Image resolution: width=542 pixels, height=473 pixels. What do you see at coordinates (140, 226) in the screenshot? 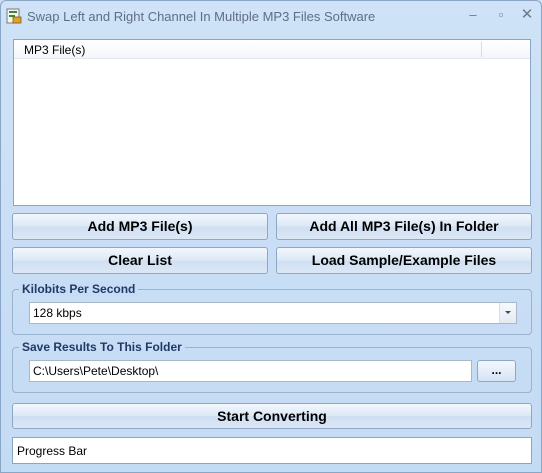
I see `add-mp3-files-button: Add MP3 File(s)` at bounding box center [140, 226].